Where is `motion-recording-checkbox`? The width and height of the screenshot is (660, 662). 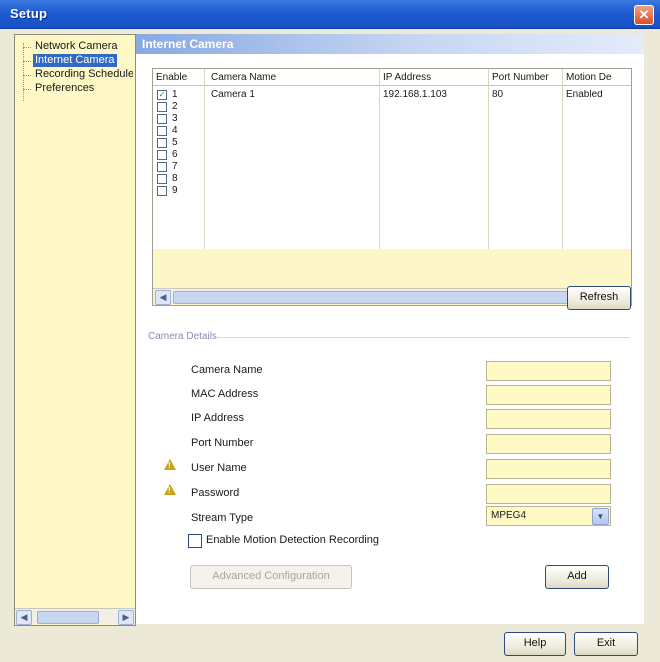
motion-recording-checkbox is located at coordinates (195, 541).